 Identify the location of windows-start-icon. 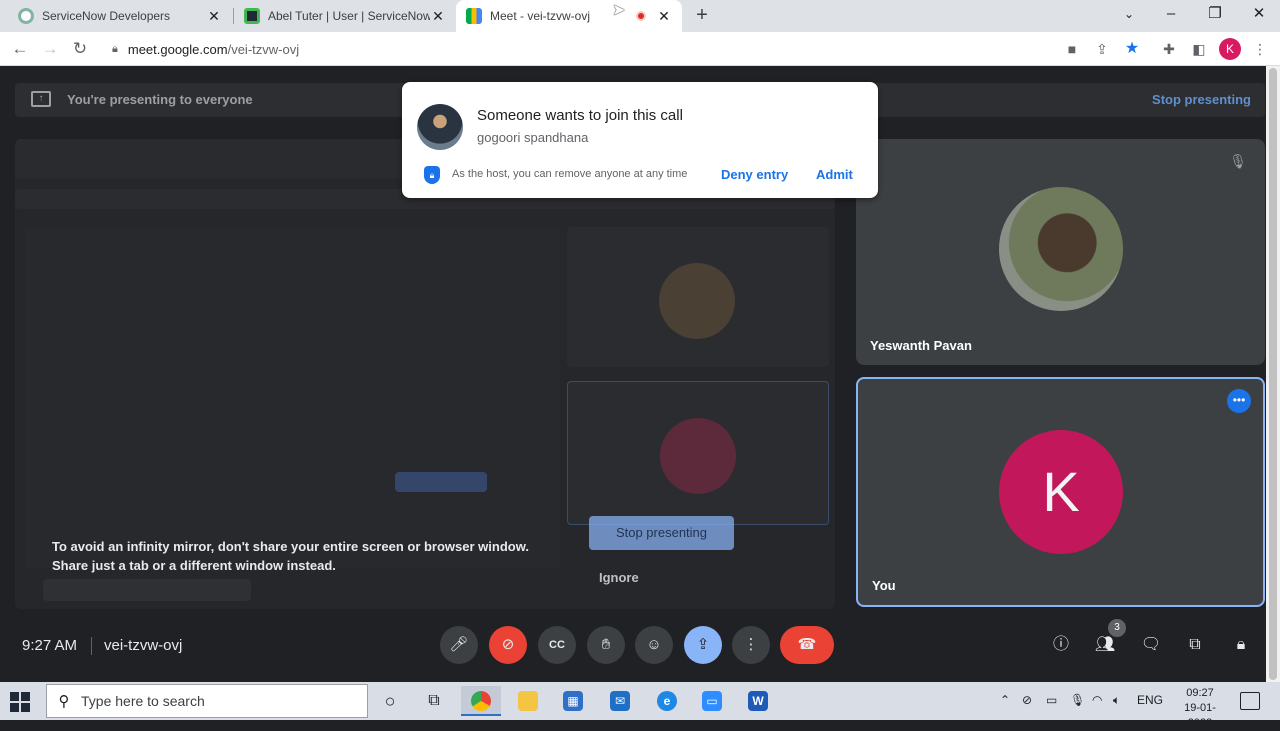
(20, 702).